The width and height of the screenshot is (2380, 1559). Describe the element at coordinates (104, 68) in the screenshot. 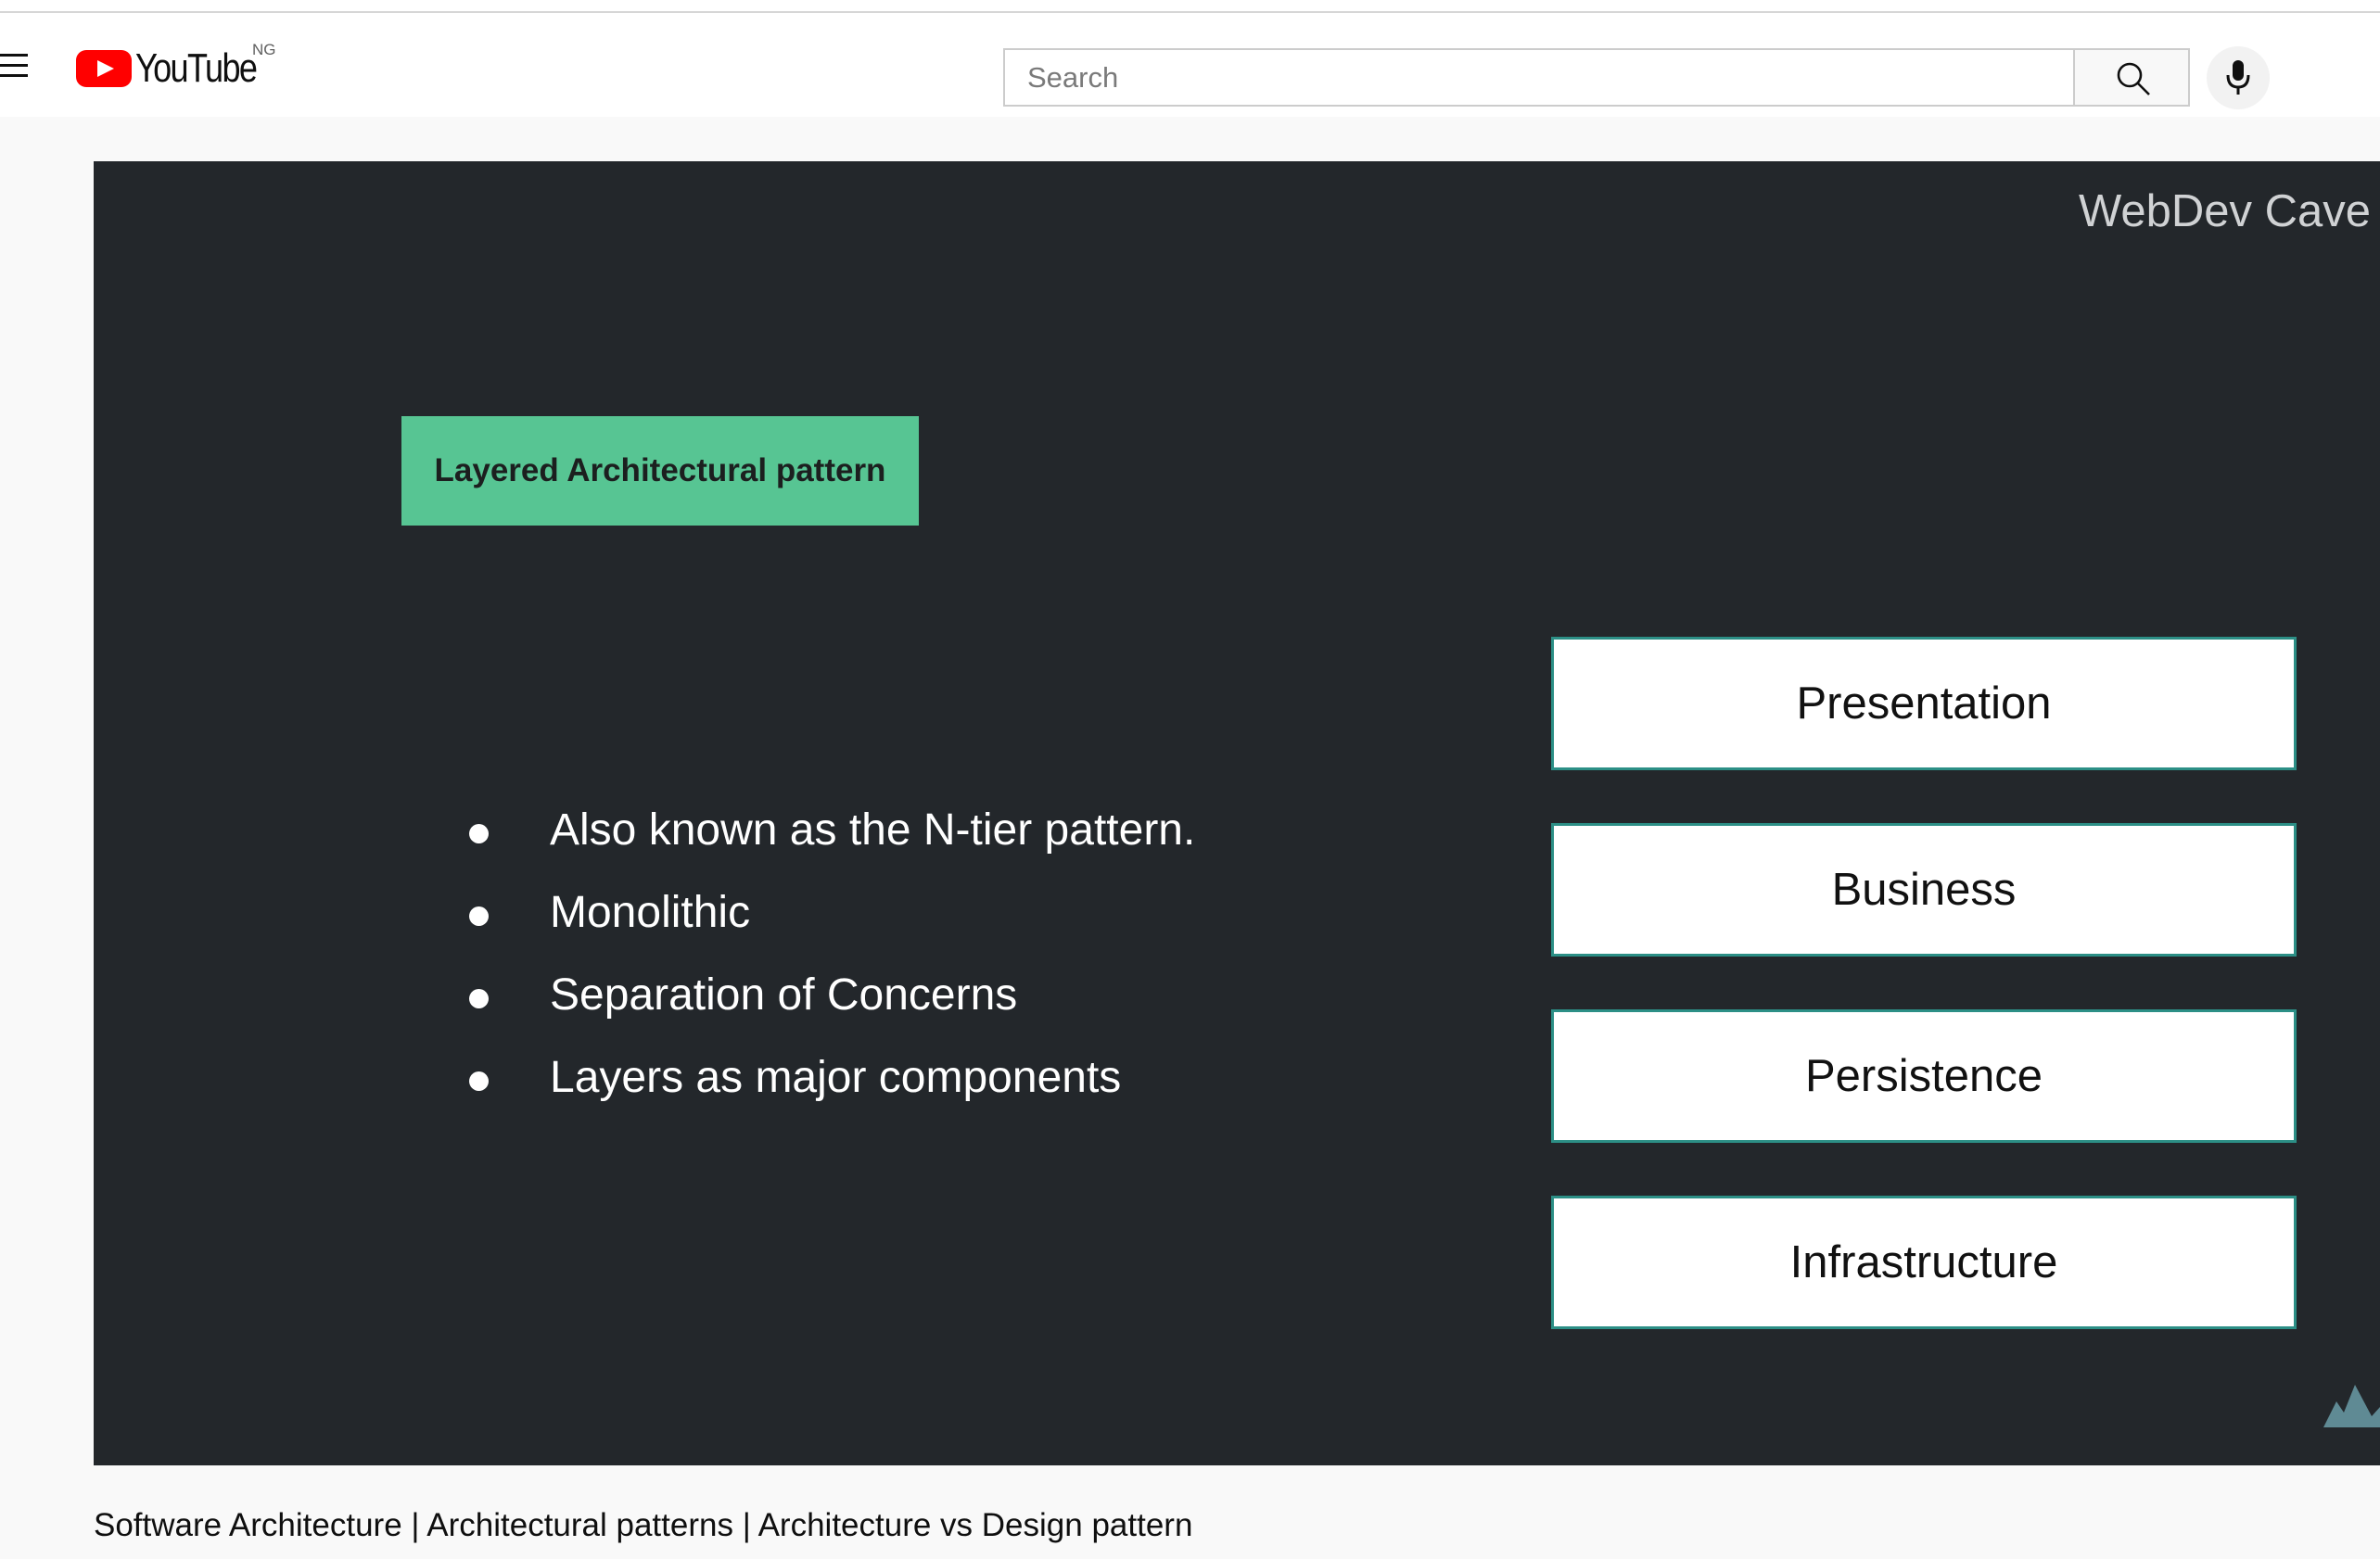

I see `youtube-play-icon` at that location.